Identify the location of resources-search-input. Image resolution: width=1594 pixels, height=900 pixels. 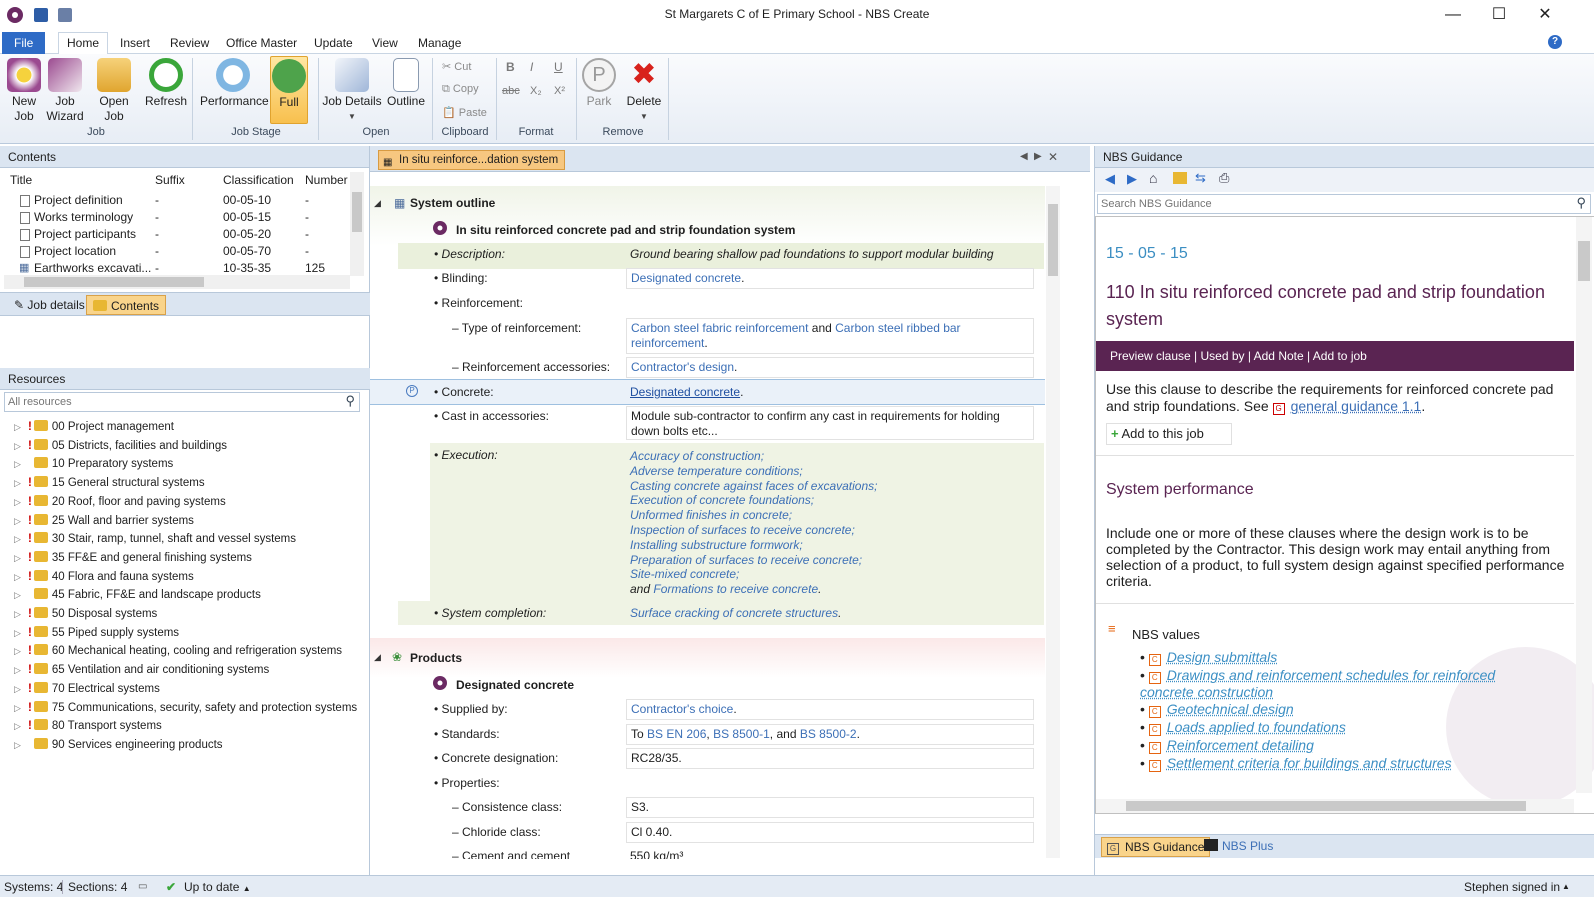
(165, 402).